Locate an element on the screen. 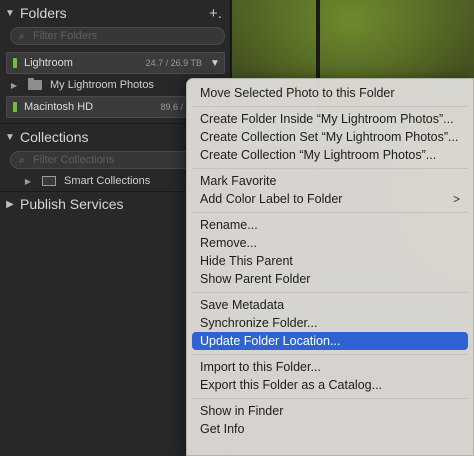 Image resolution: width=474 pixels, height=456 pixels. volume-name: Macintosh HD is located at coordinates (59, 107).